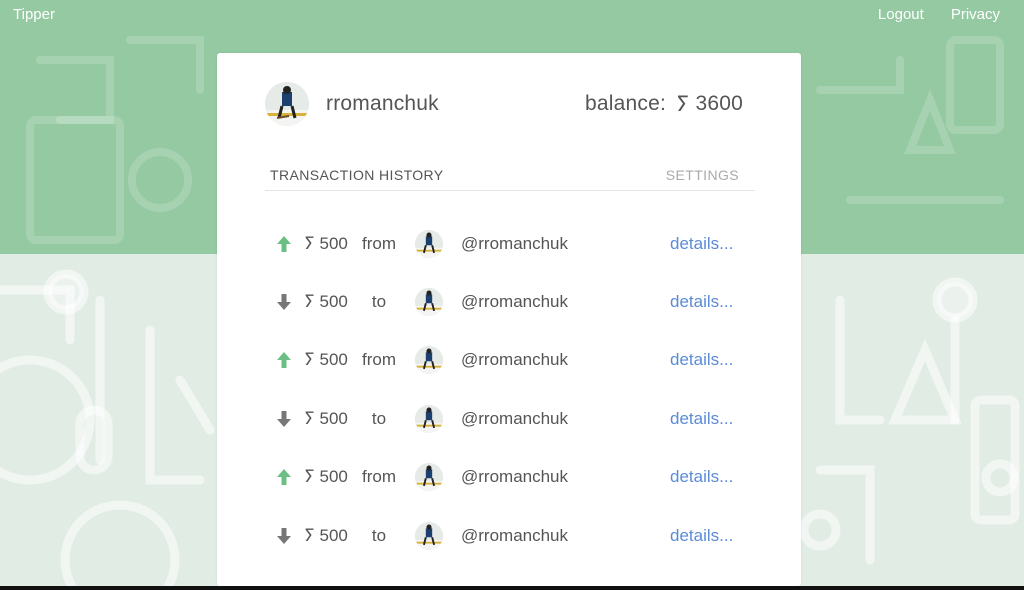  Describe the element at coordinates (719, 103) in the screenshot. I see `balance-amount: 3600` at that location.